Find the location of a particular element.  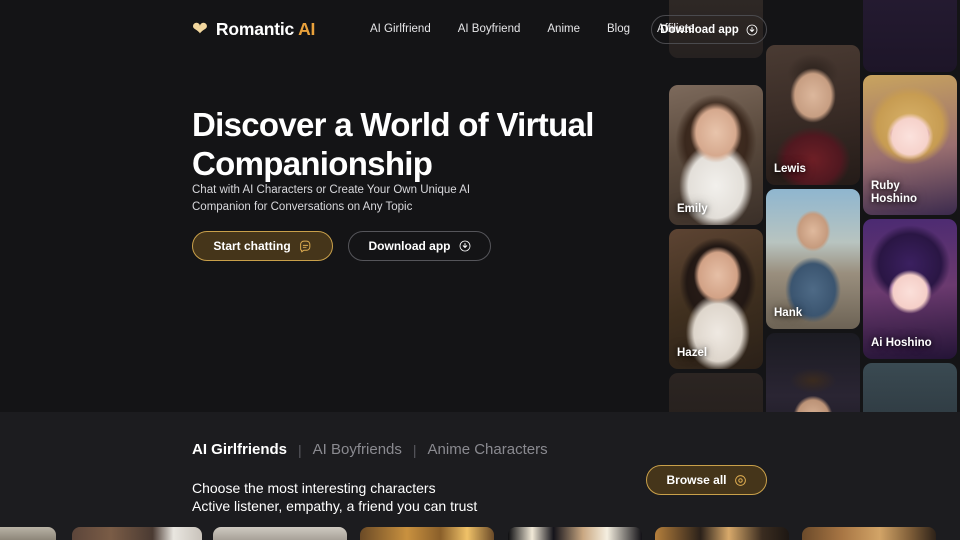

start-chatting-label: Start chatting is located at coordinates (252, 246).